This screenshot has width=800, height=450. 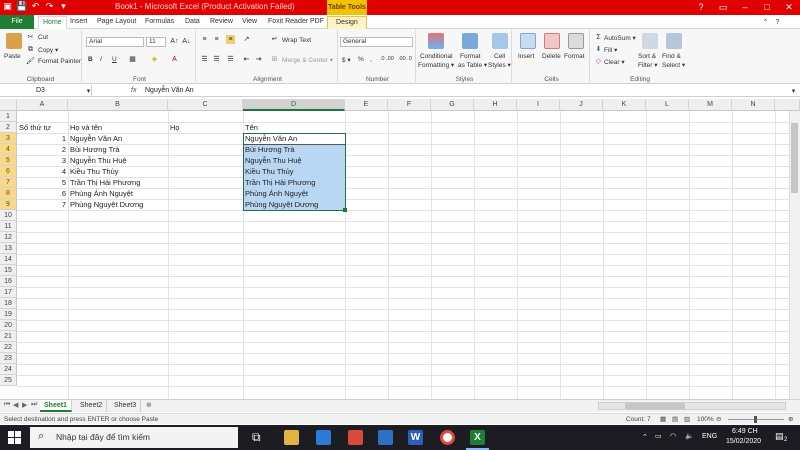 I want to click on shrink-font-icon: A↓, so click(x=186, y=41).